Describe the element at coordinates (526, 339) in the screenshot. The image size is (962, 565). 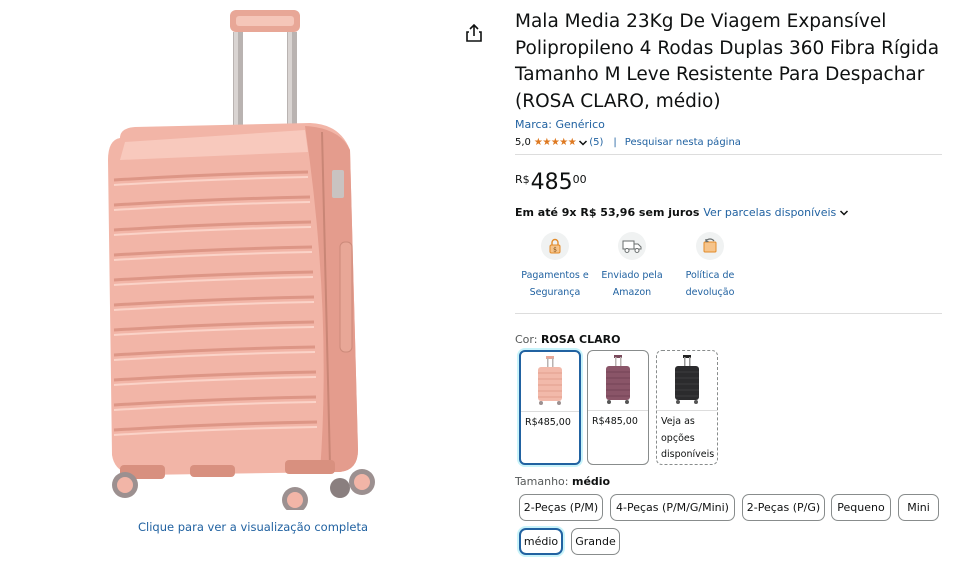
I see `color-label: Cor:` at that location.